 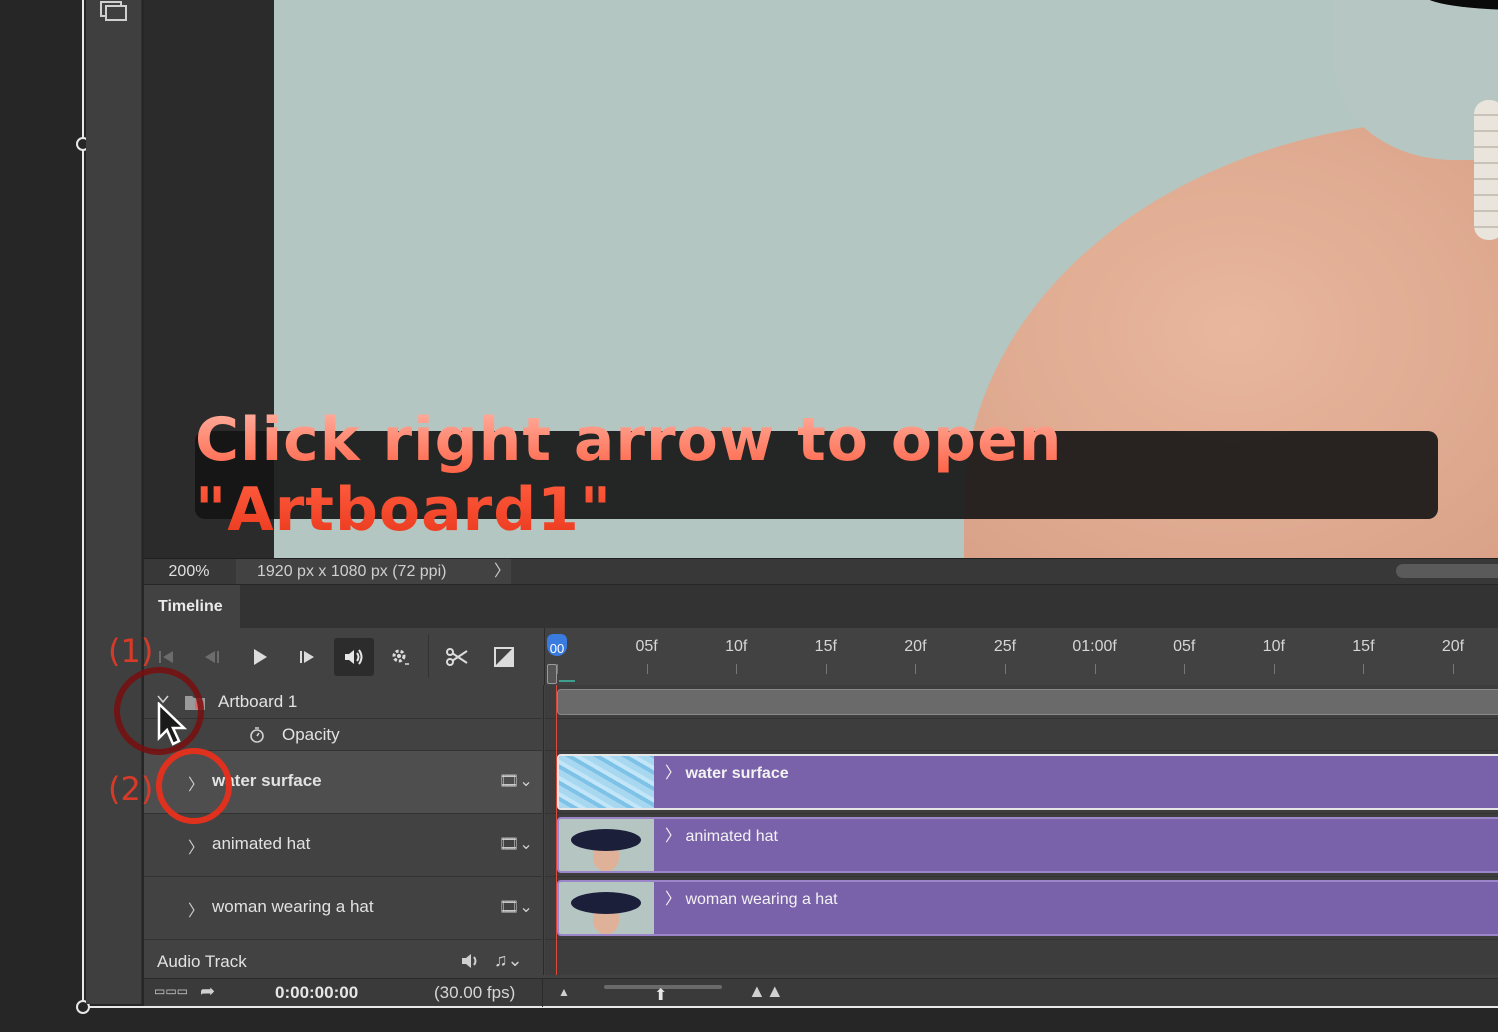 I want to click on track-row: 〉 woman wearing a hat, so click(x=1021, y=908).